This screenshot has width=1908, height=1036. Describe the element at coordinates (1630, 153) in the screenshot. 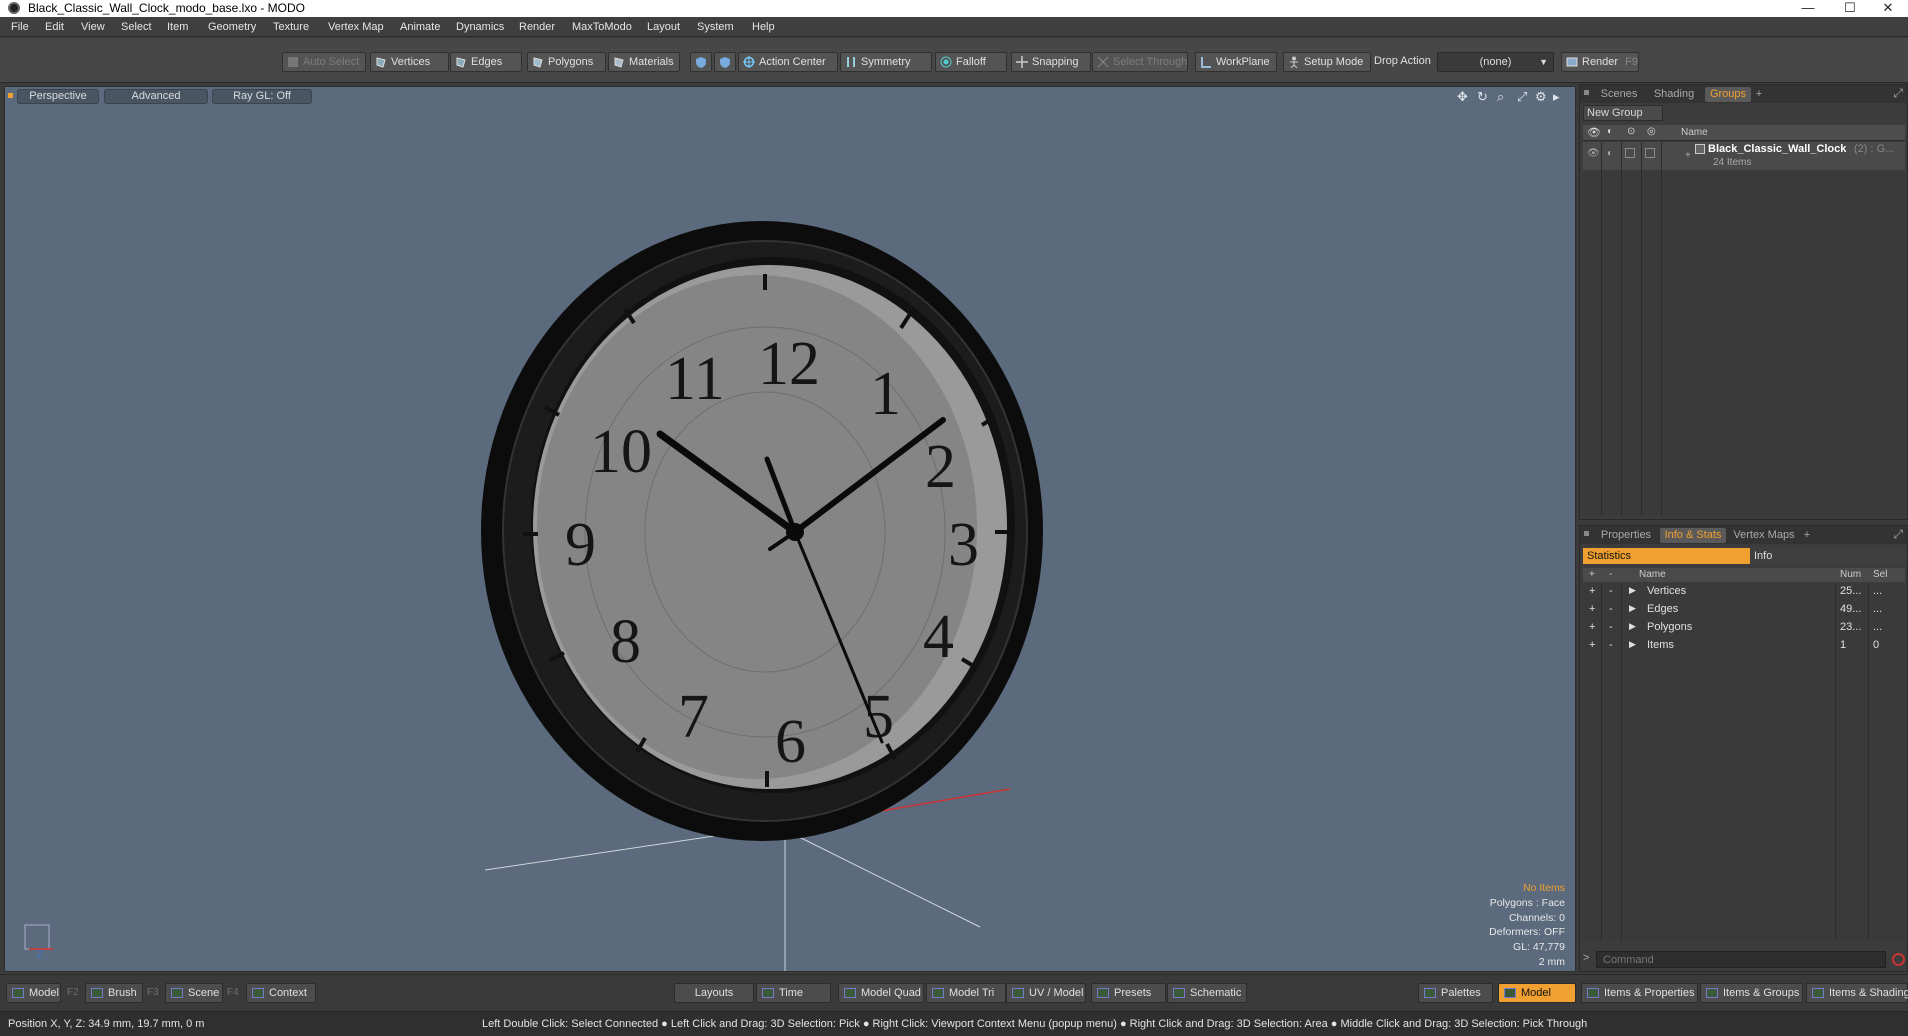

I see `lock-checkbox` at that location.